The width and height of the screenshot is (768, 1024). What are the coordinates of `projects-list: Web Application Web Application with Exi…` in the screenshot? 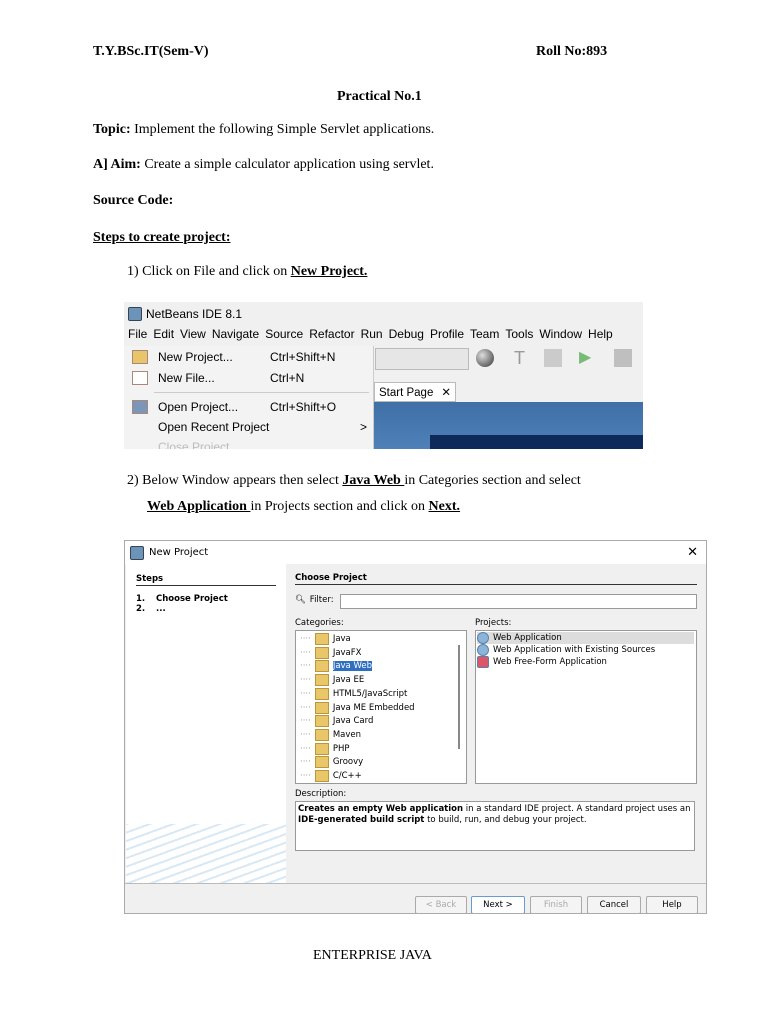 It's located at (586, 707).